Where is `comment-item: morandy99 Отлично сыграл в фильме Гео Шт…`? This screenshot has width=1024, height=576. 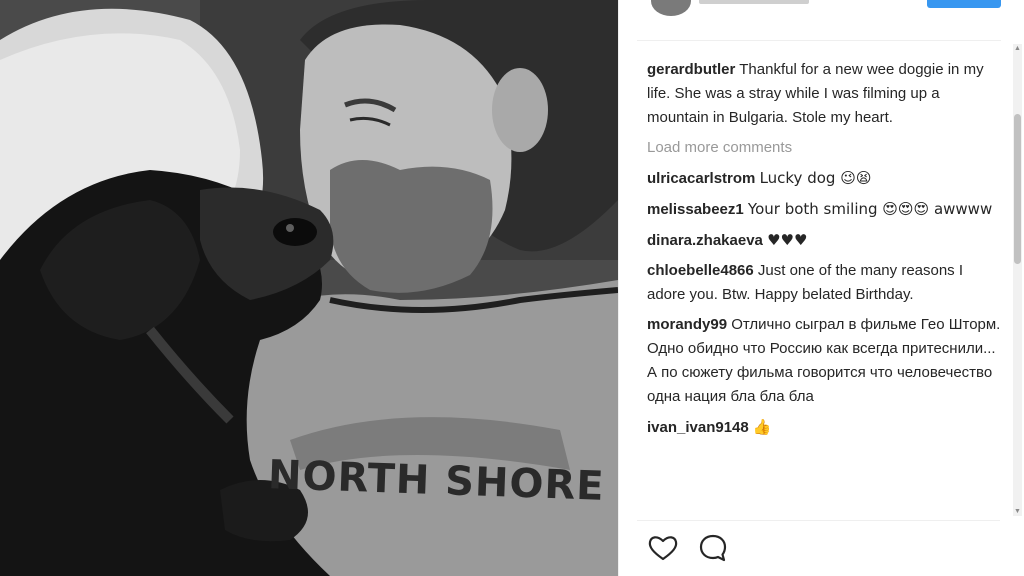
comment-item: morandy99 Отлично сыграл в фильме Гео Шт… is located at coordinates (825, 361).